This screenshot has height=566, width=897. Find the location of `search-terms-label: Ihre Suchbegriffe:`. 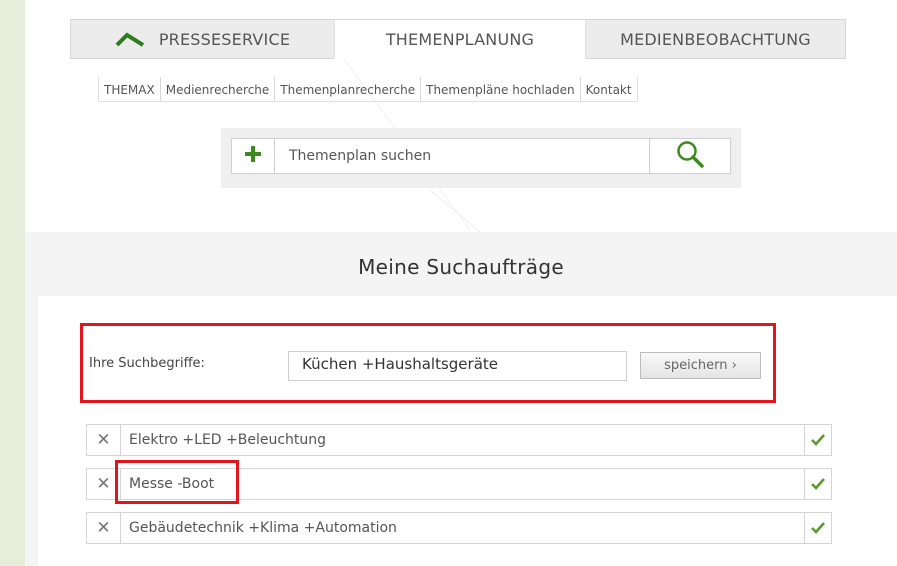

search-terms-label: Ihre Suchbegriffe: is located at coordinates (147, 363).